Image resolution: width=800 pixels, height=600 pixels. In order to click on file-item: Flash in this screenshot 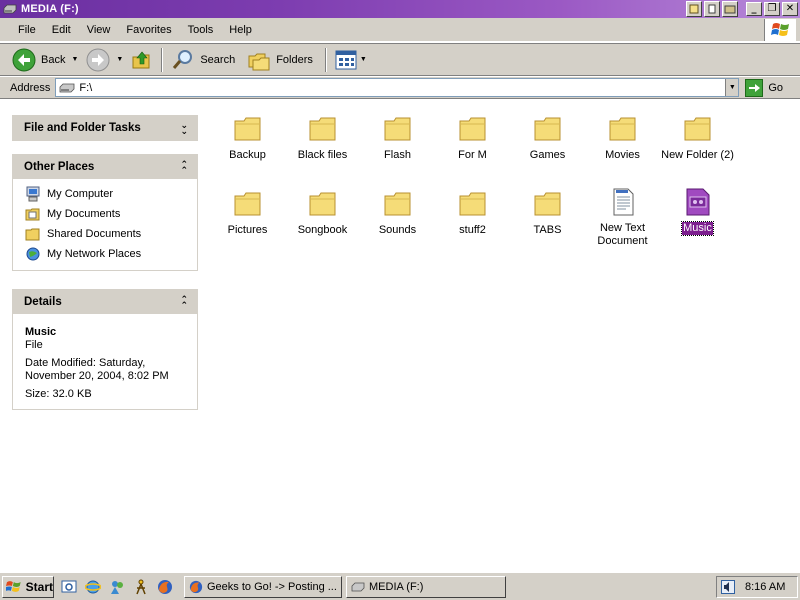, I will do `click(397, 137)`.